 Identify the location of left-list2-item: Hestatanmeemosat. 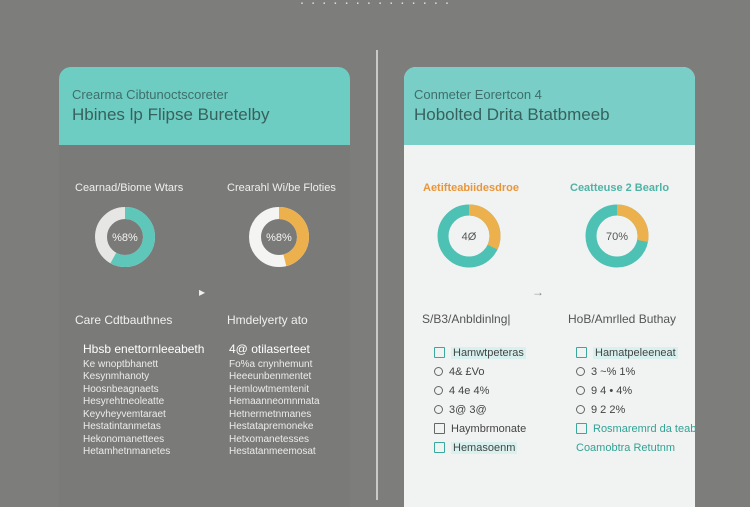
(272, 451).